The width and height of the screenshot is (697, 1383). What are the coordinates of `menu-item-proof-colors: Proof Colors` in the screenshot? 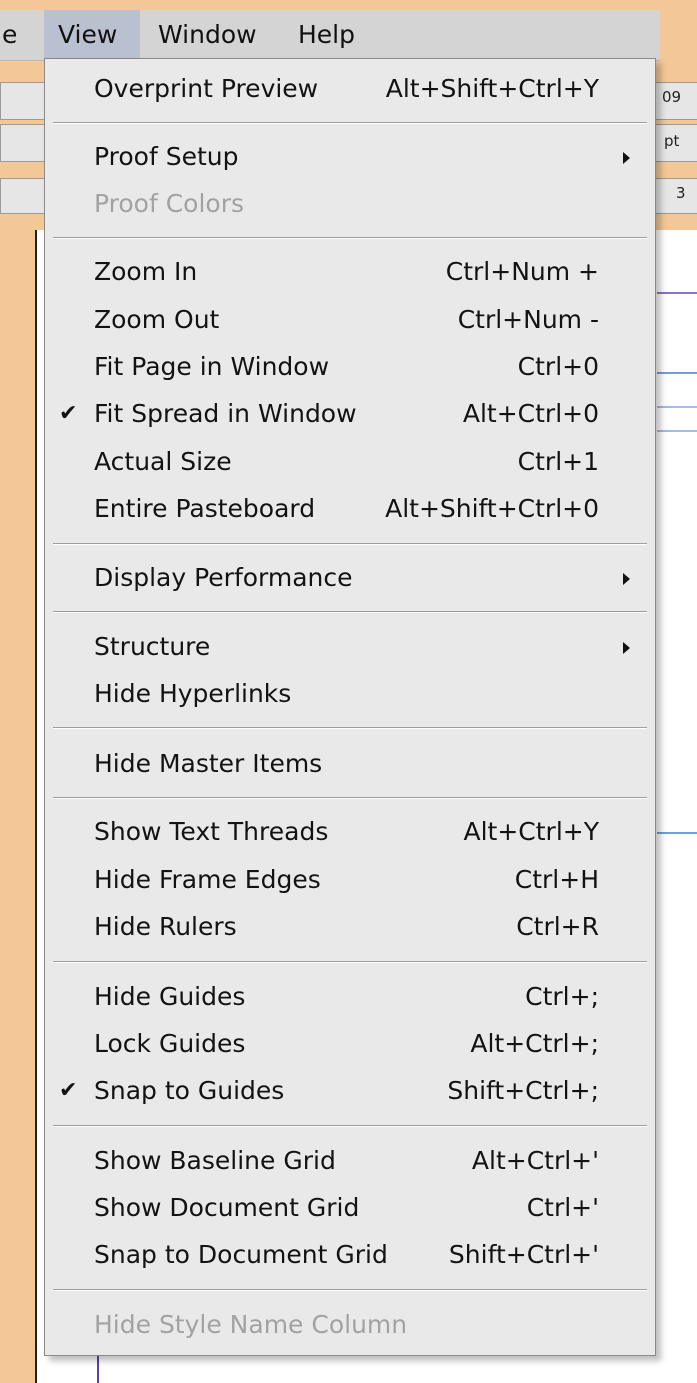 It's located at (350, 204).